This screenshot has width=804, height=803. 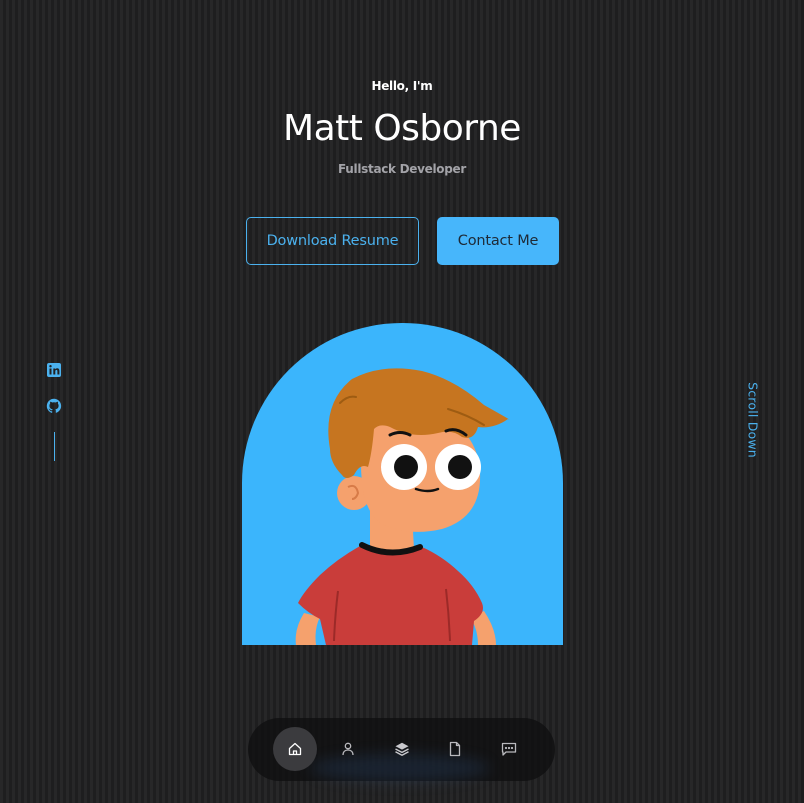 I want to click on nav-item-about, so click(x=348, y=749).